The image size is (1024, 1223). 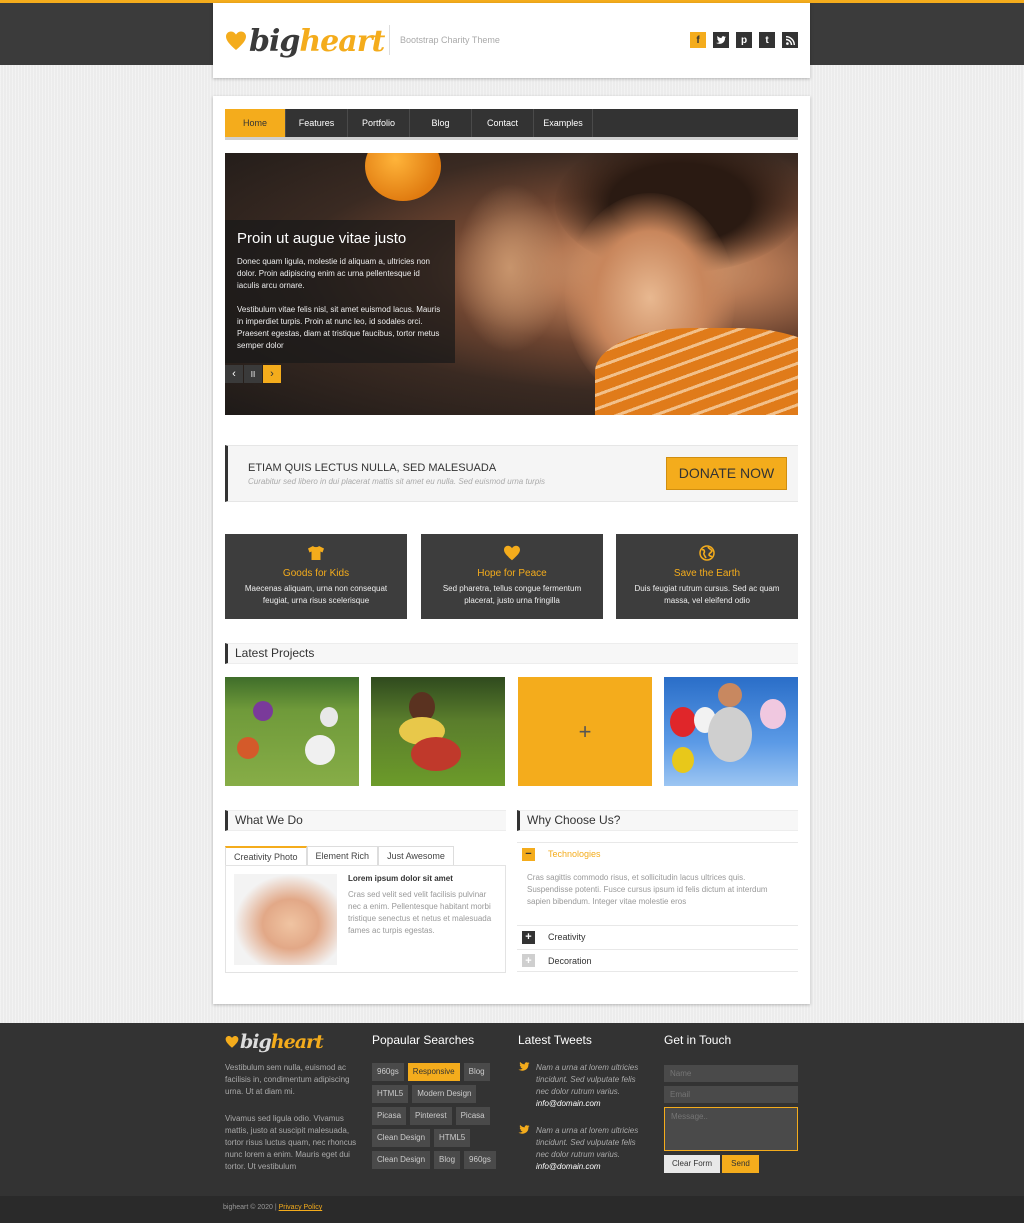 I want to click on privacy-policy-link: Privacy Policy, so click(x=301, y=1207).